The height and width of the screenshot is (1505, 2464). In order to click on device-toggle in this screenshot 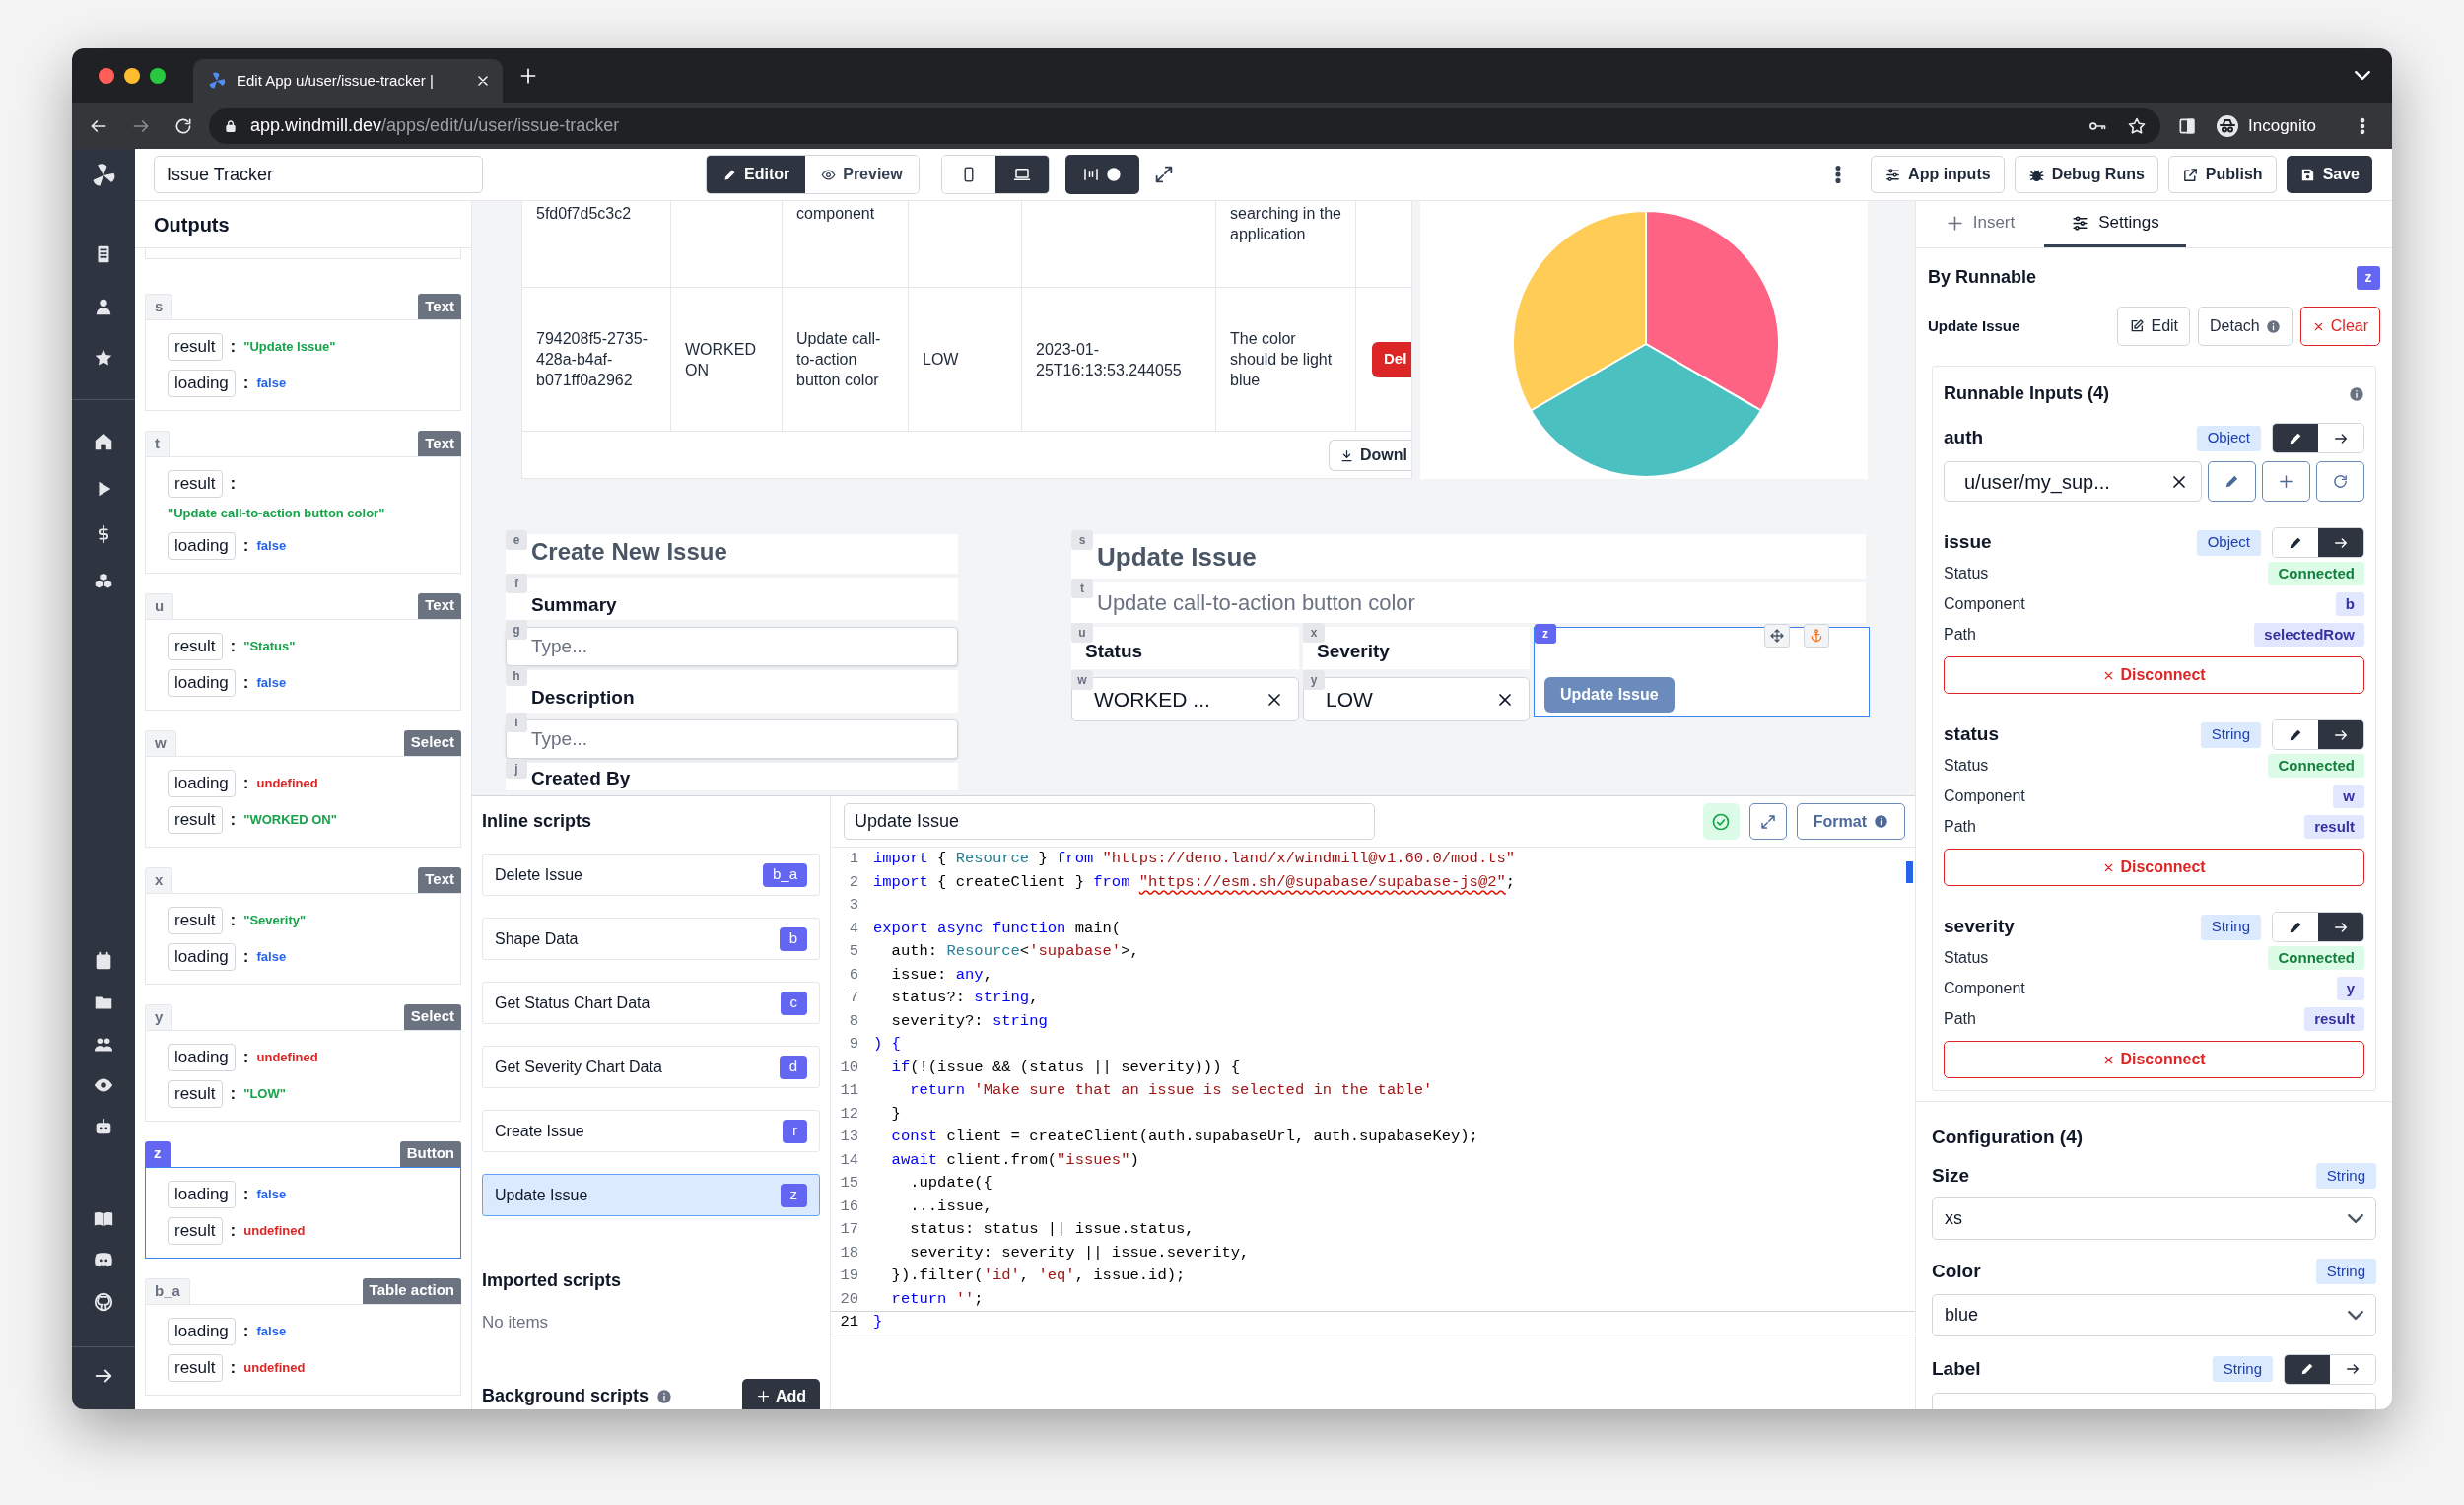, I will do `click(1021, 174)`.